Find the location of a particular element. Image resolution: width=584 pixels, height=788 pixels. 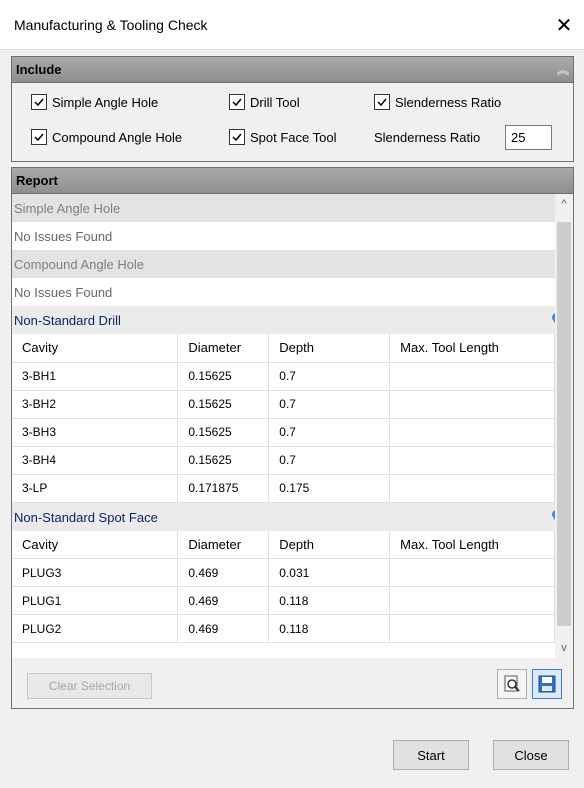

close-button: Close is located at coordinates (531, 755).